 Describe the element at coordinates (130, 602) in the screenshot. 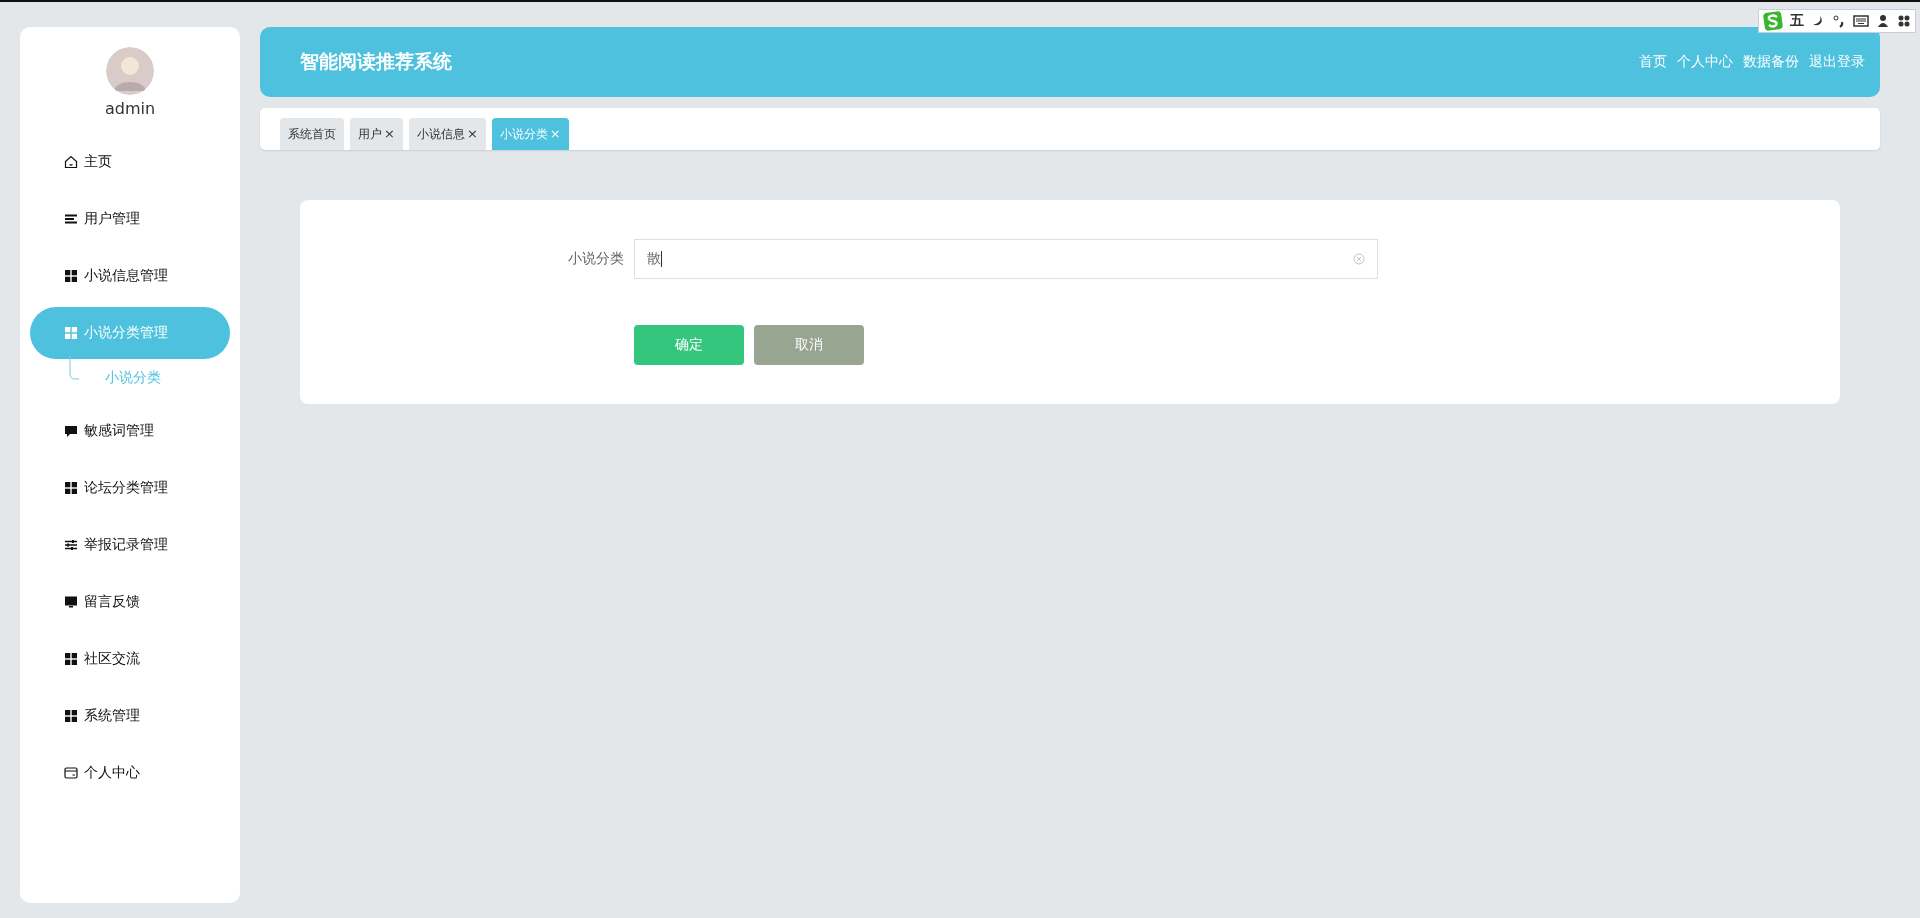

I see `menu-item: 留言反馈` at that location.